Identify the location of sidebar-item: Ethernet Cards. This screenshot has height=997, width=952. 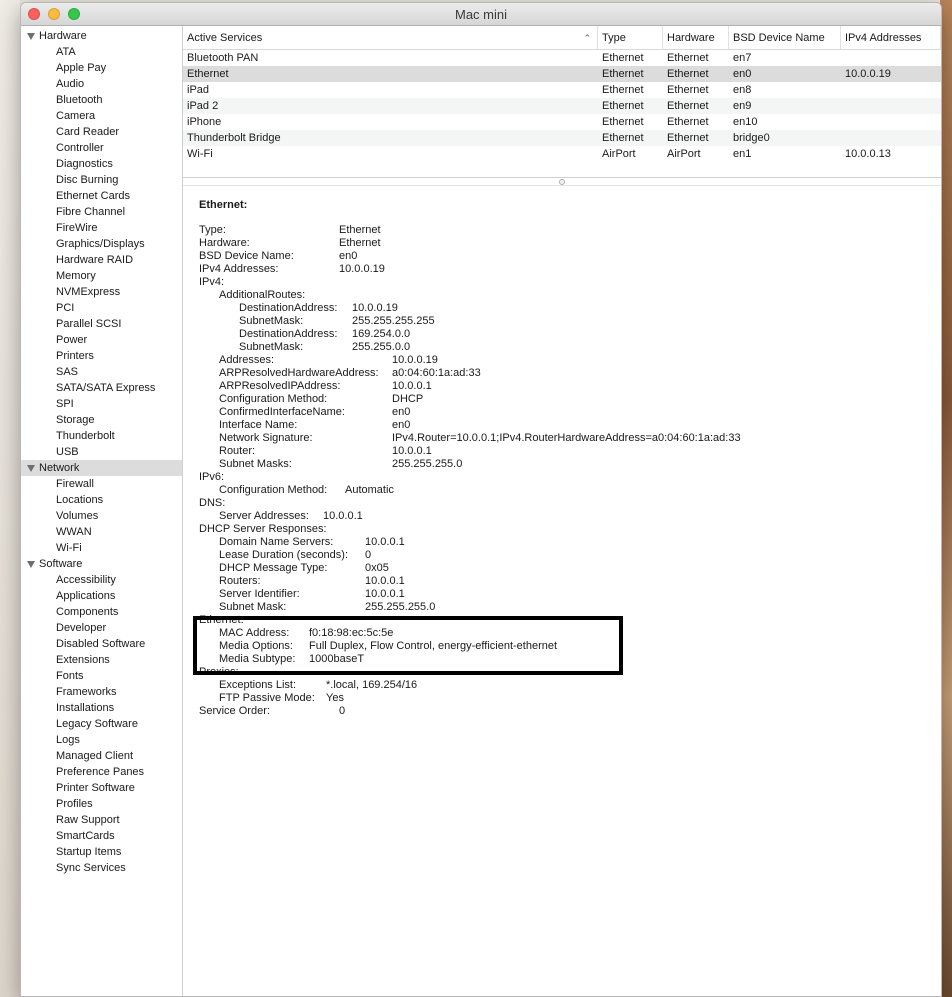
(101, 196).